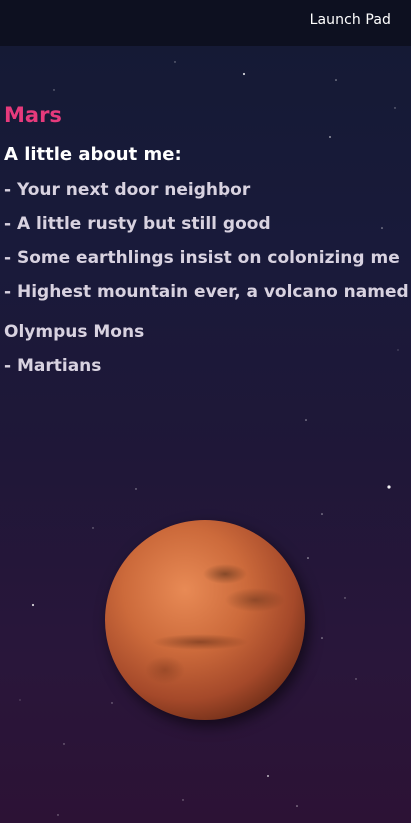  I want to click on top-navigation-bar: Launch Pad, so click(205, 23).